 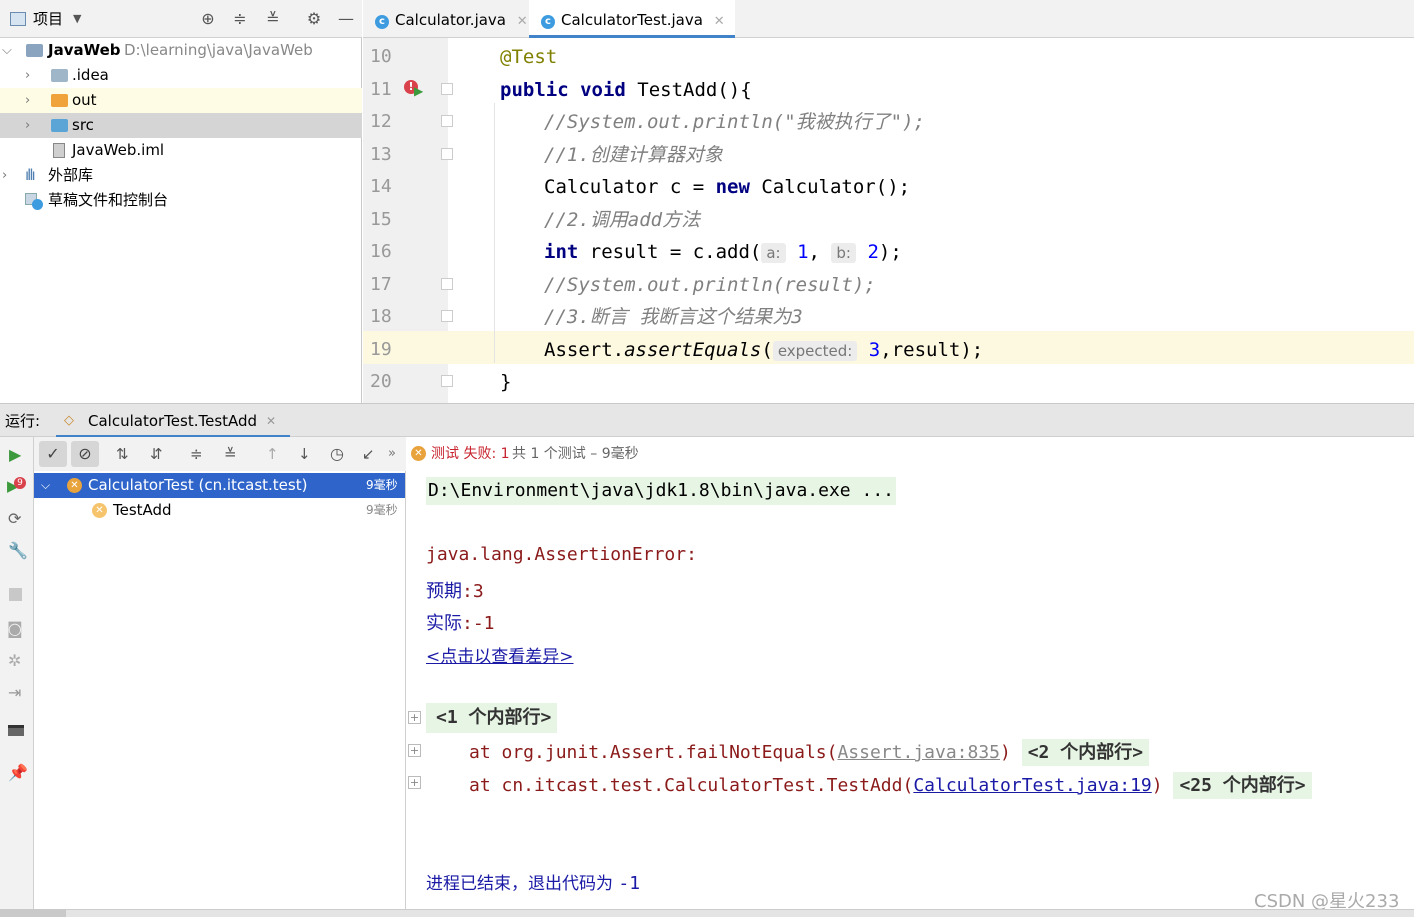 I want to click on code-text: ,, so click(x=820, y=252).